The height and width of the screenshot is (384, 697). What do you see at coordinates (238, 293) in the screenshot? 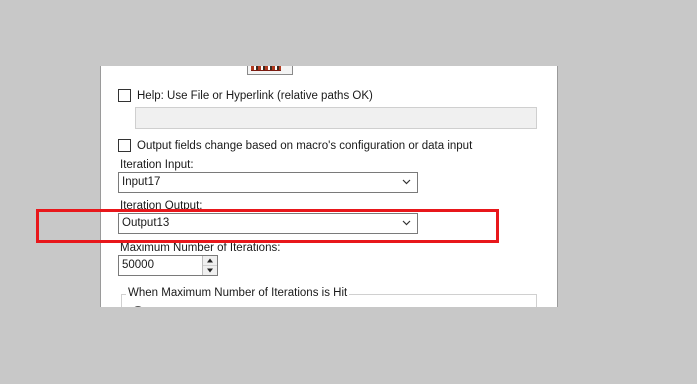
I see `max-hit-group-title: When Maximum Number of Iterations is Hit` at bounding box center [238, 293].